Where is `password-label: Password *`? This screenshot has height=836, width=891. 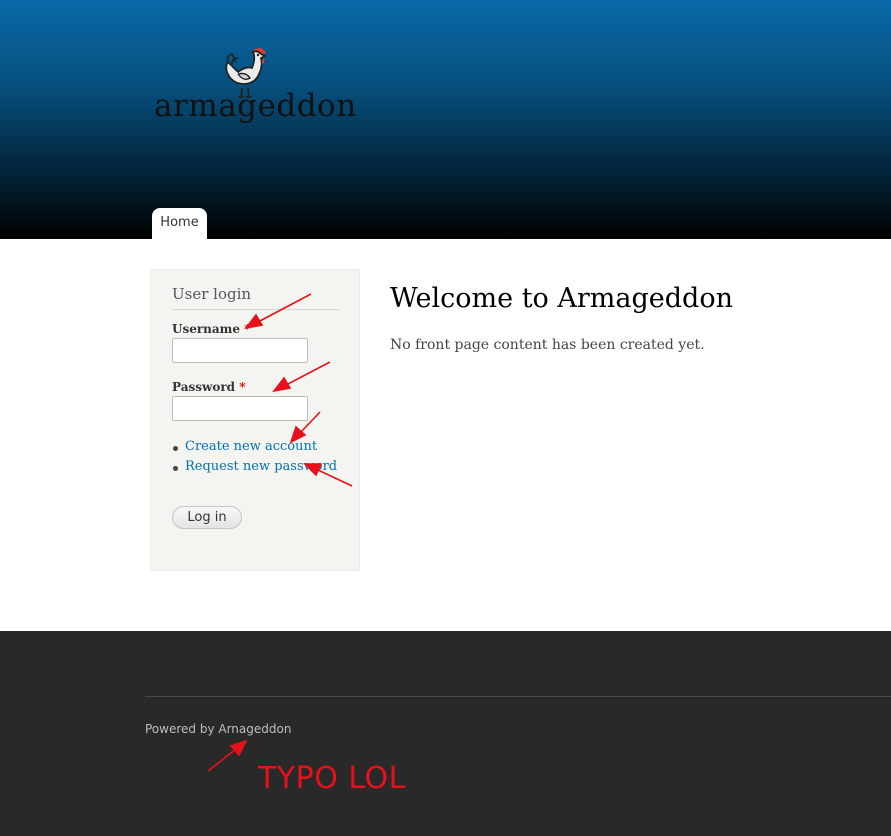
password-label: Password * is located at coordinates (209, 387).